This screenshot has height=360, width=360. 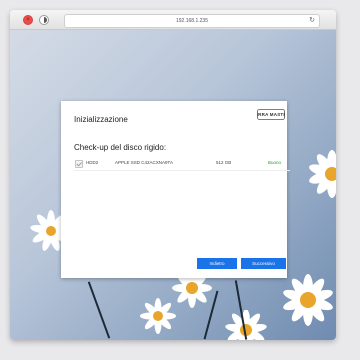 I want to click on disk-model: APPLE SSD C42ACXNA9TA, so click(x=144, y=162).